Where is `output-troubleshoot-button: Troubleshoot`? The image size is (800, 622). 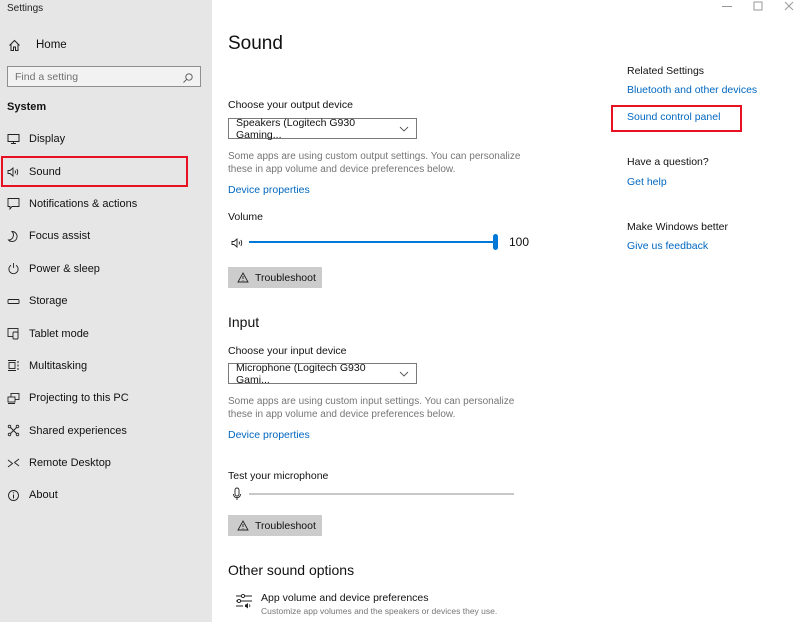 output-troubleshoot-button: Troubleshoot is located at coordinates (275, 277).